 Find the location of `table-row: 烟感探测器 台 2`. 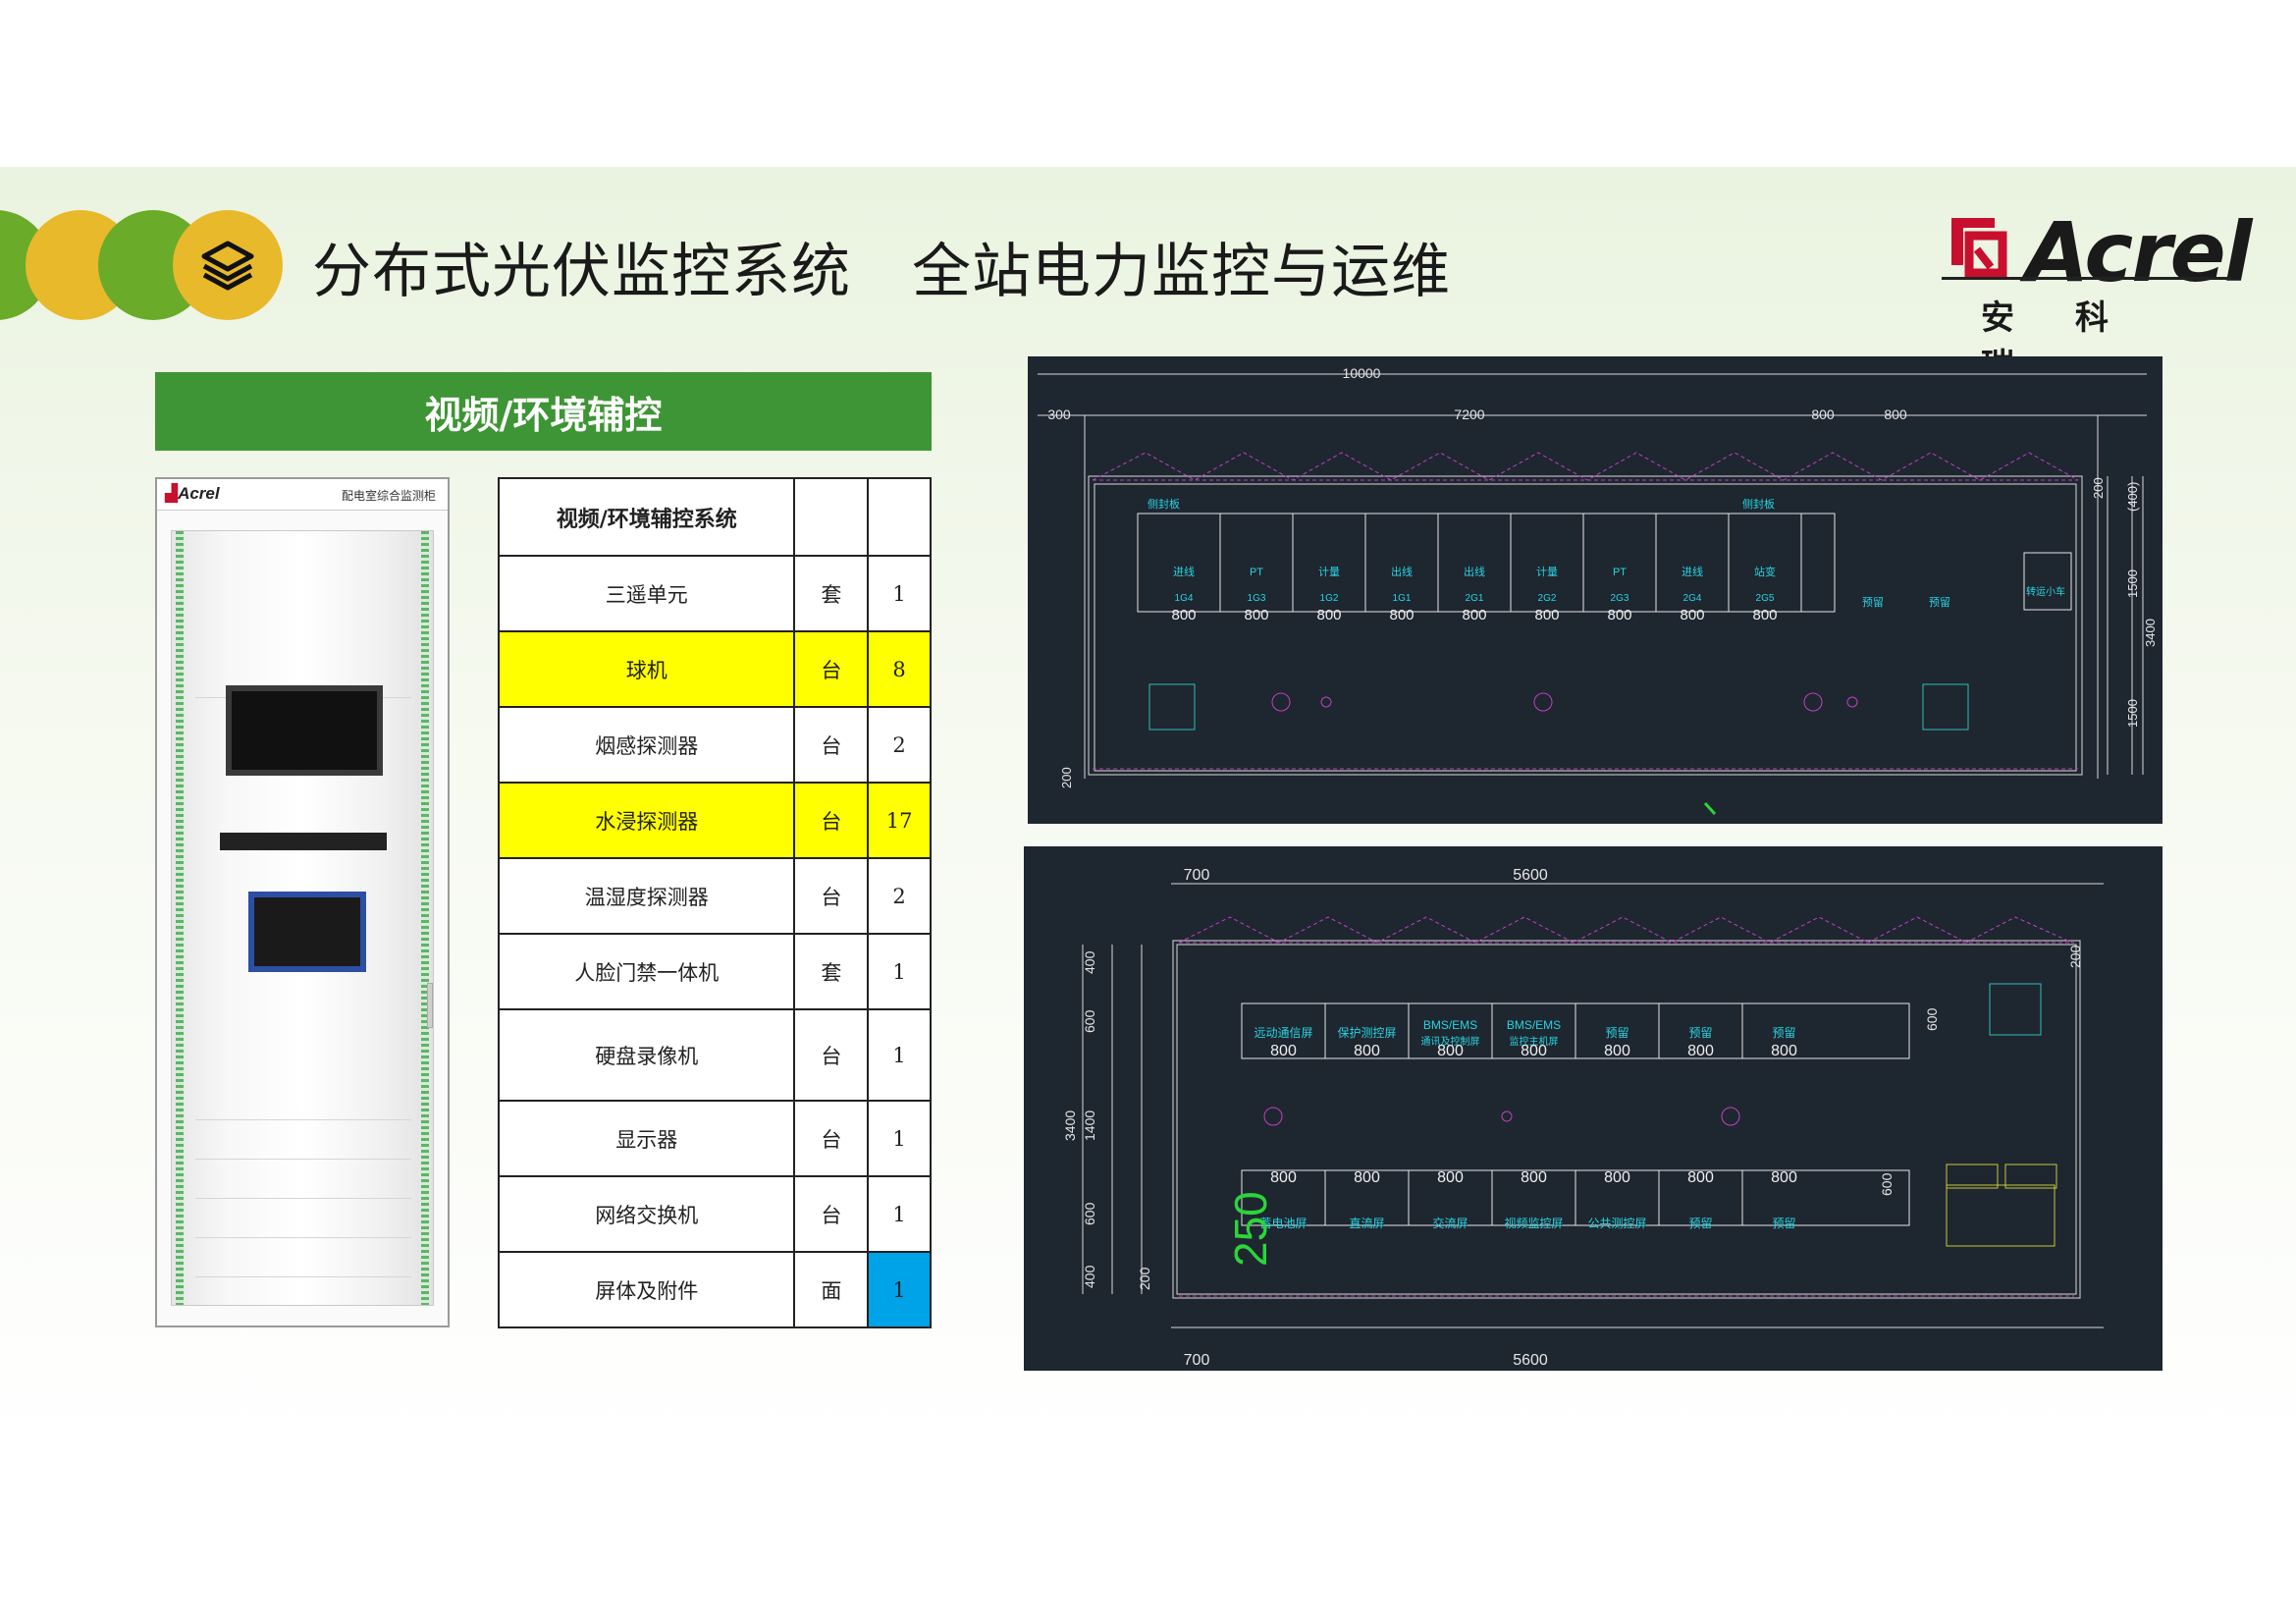

table-row: 烟感探测器 台 2 is located at coordinates (715, 745).